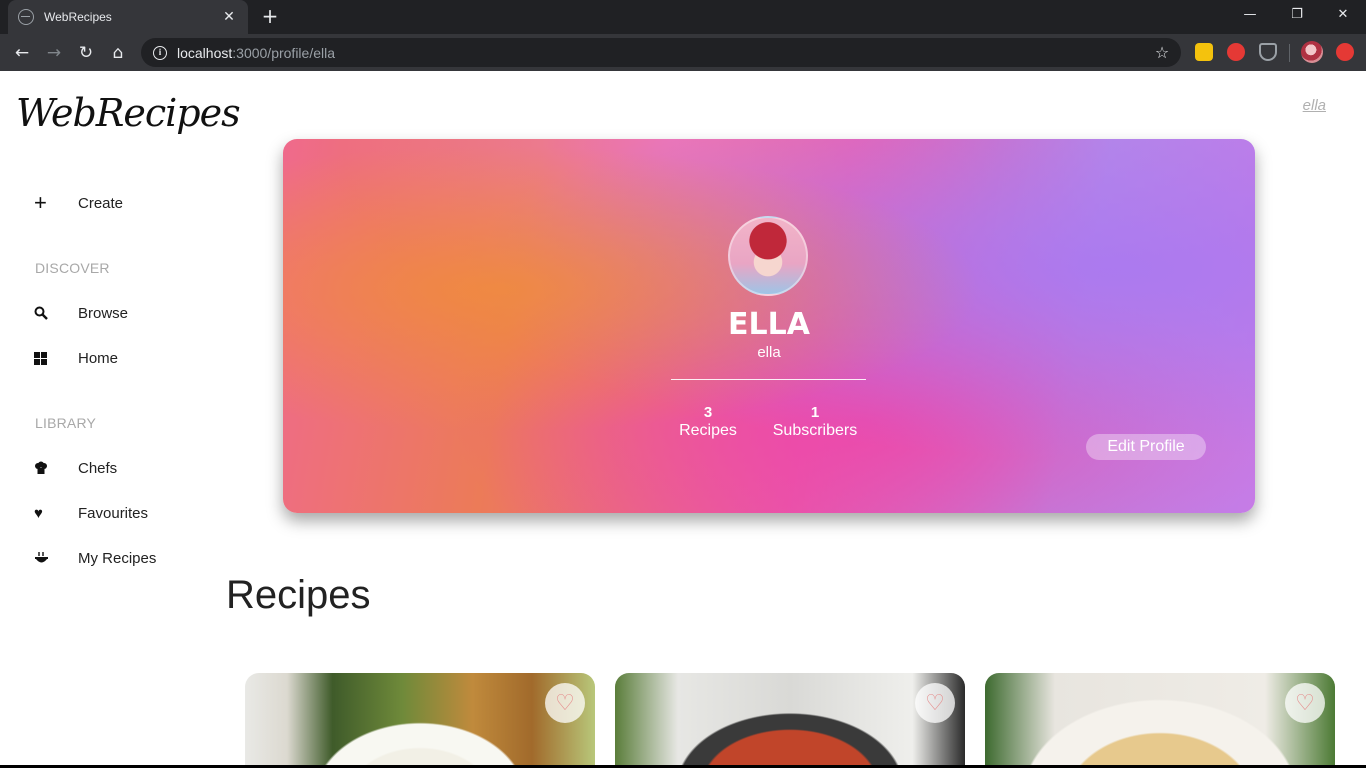 Image resolution: width=1366 pixels, height=768 pixels. Describe the element at coordinates (118, 53) in the screenshot. I see `home-icon: ⌂` at that location.